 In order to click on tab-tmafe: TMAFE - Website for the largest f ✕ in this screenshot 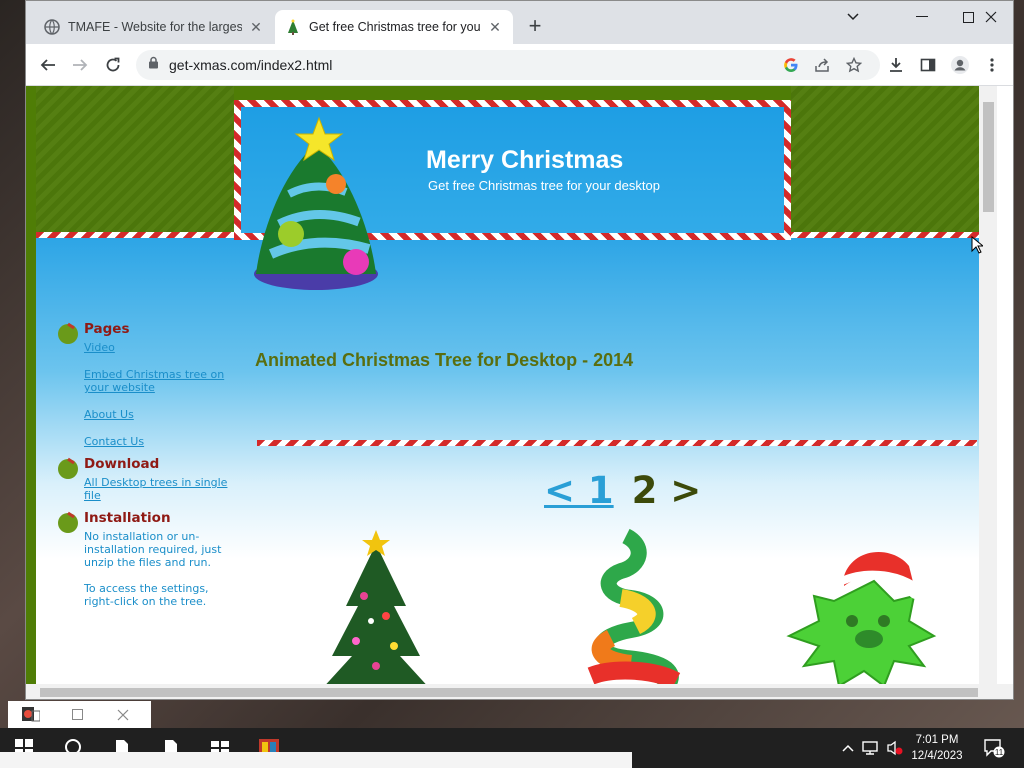, I will do `click(154, 27)`.